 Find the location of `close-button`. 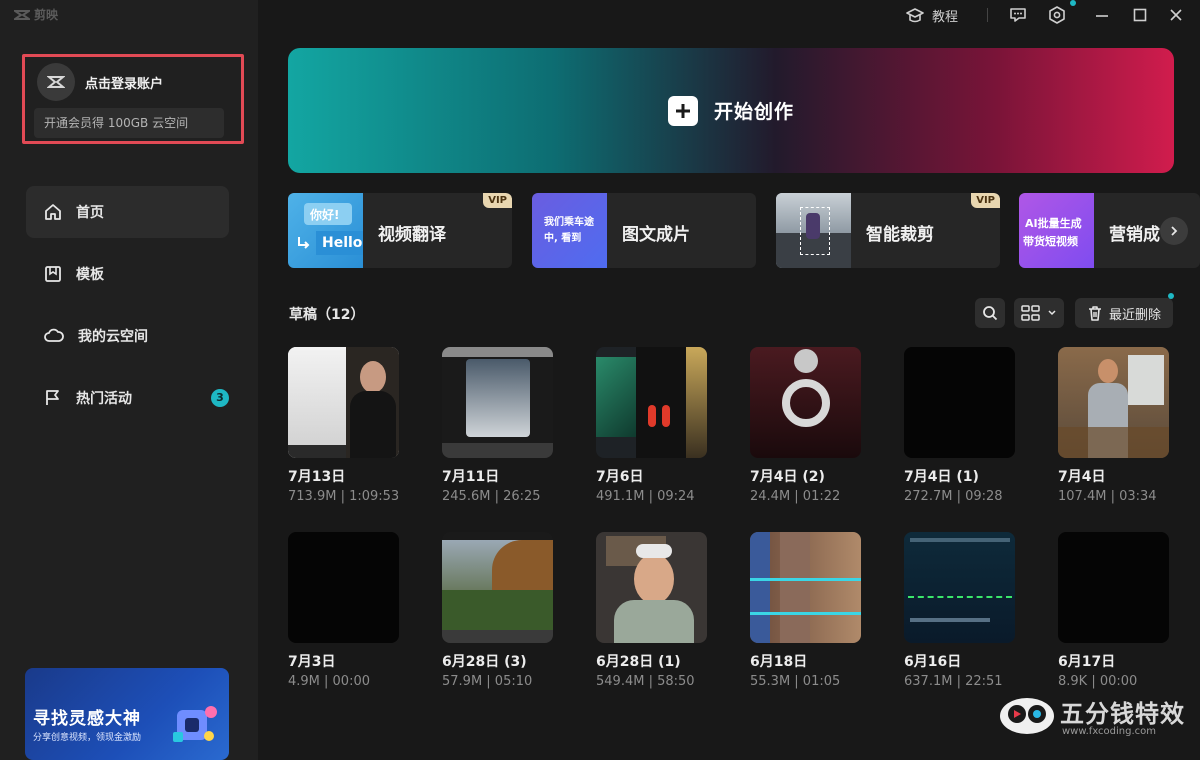

close-button is located at coordinates (1176, 15).